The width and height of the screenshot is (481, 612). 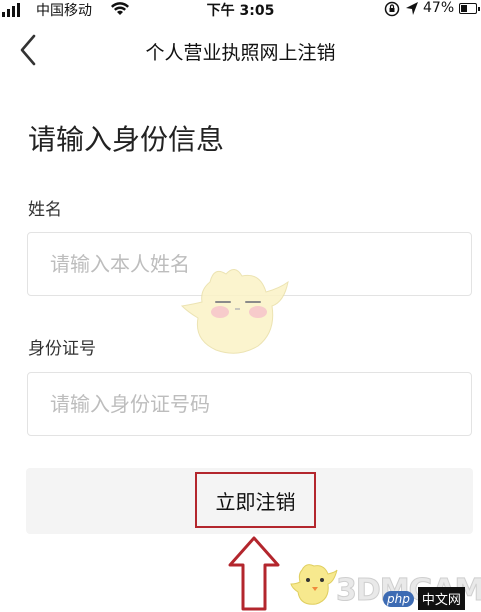 What do you see at coordinates (441, 598) in the screenshot?
I see `site-watermark-text: 中文网` at bounding box center [441, 598].